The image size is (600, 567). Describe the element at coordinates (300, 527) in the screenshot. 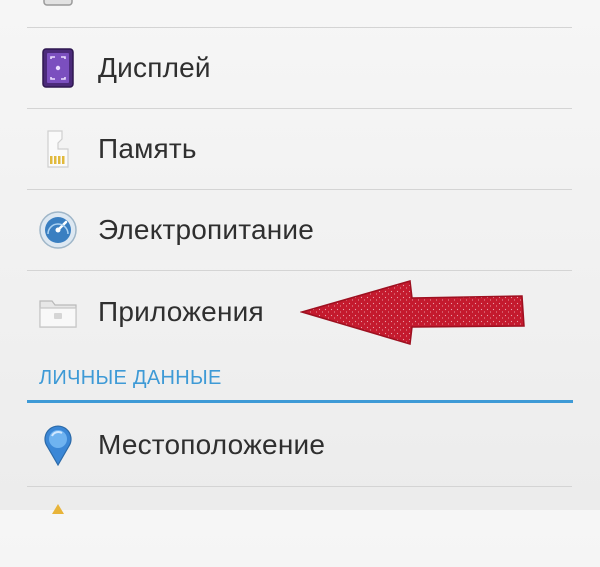

I see `settings-item-security` at that location.